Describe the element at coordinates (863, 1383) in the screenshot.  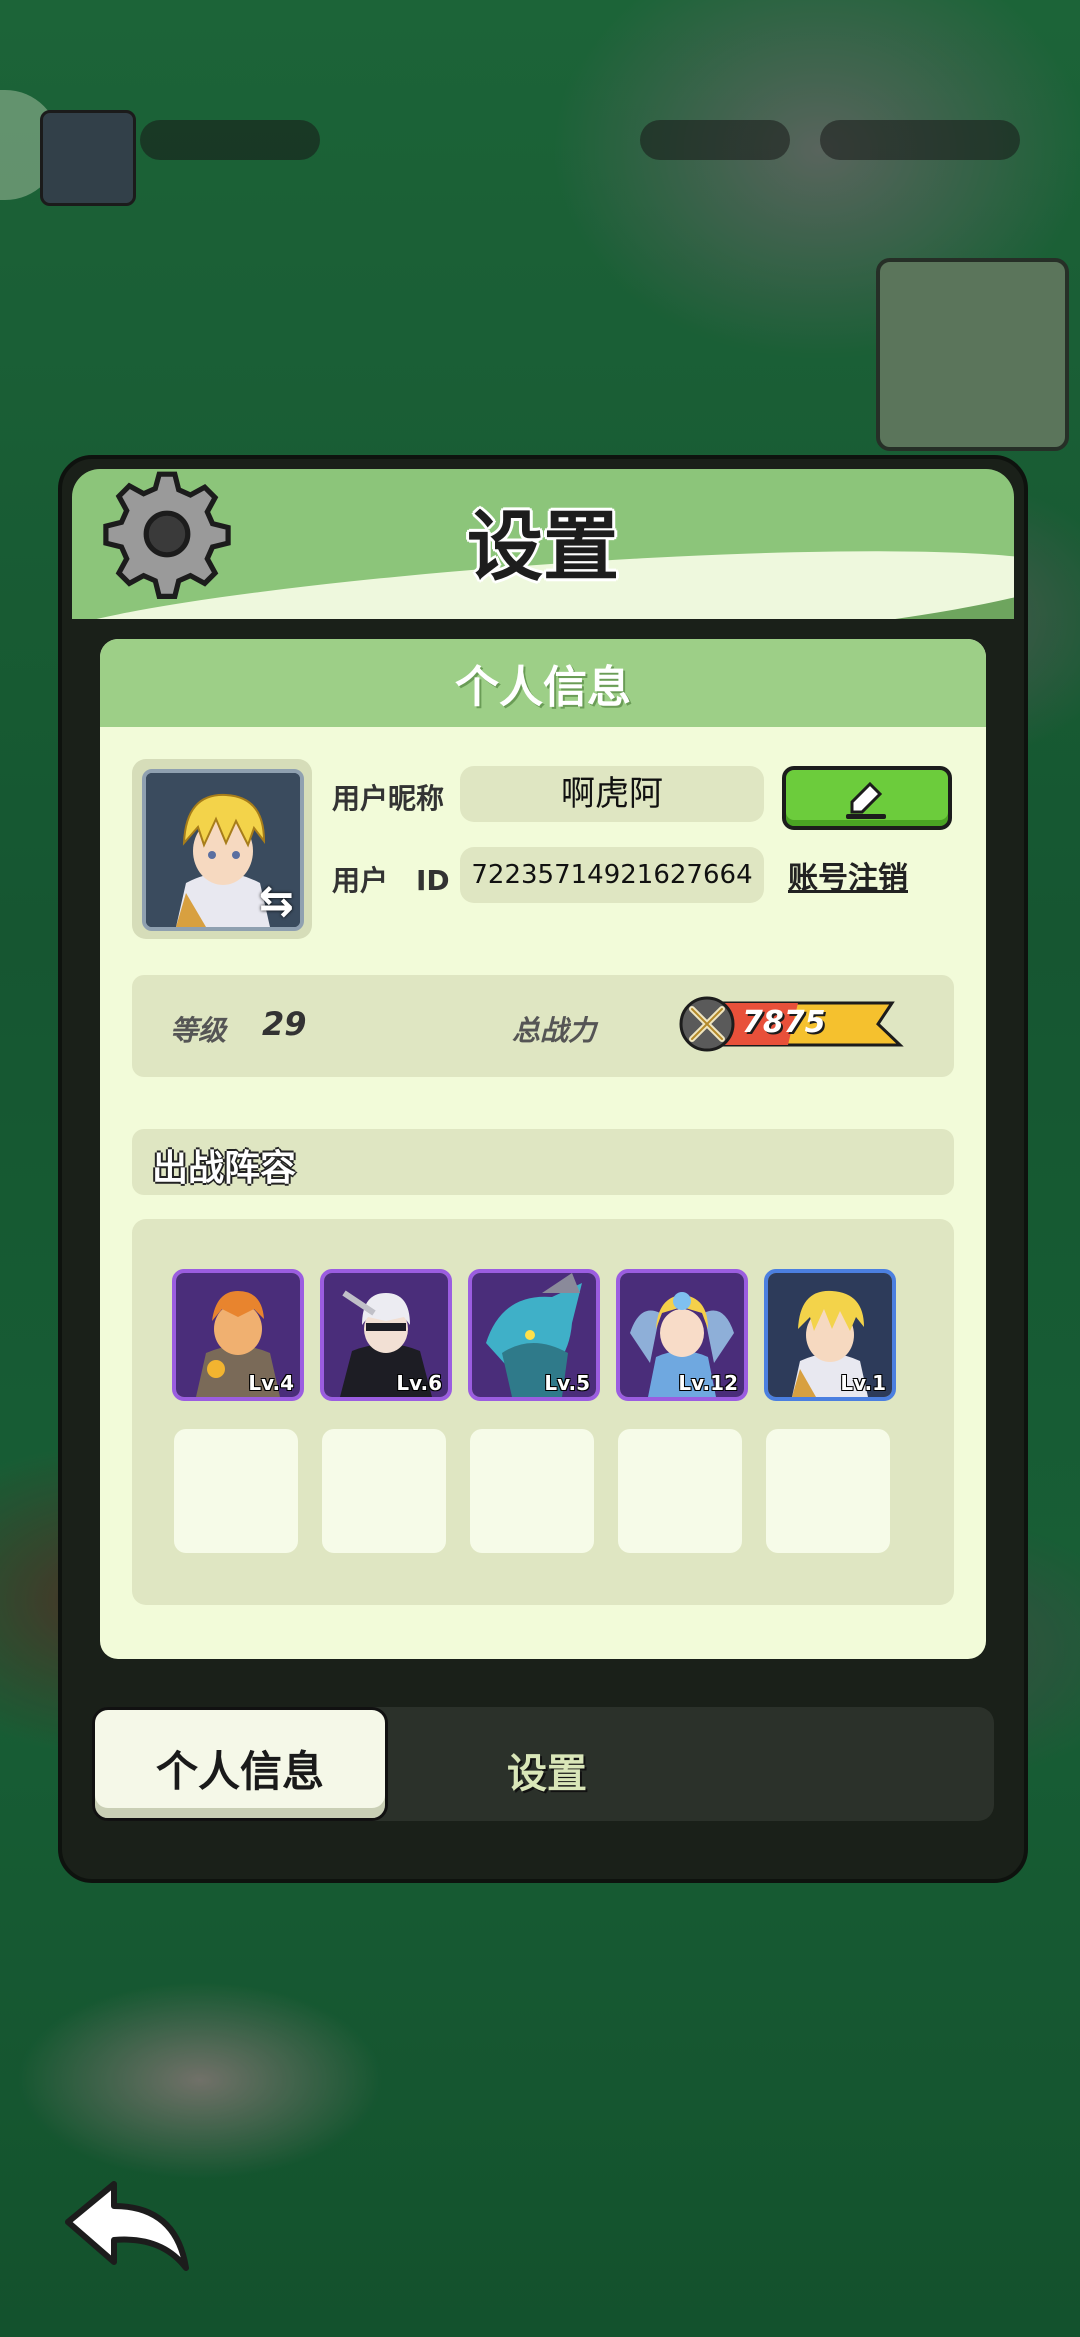
I see `hero-level: Lv.1` at that location.